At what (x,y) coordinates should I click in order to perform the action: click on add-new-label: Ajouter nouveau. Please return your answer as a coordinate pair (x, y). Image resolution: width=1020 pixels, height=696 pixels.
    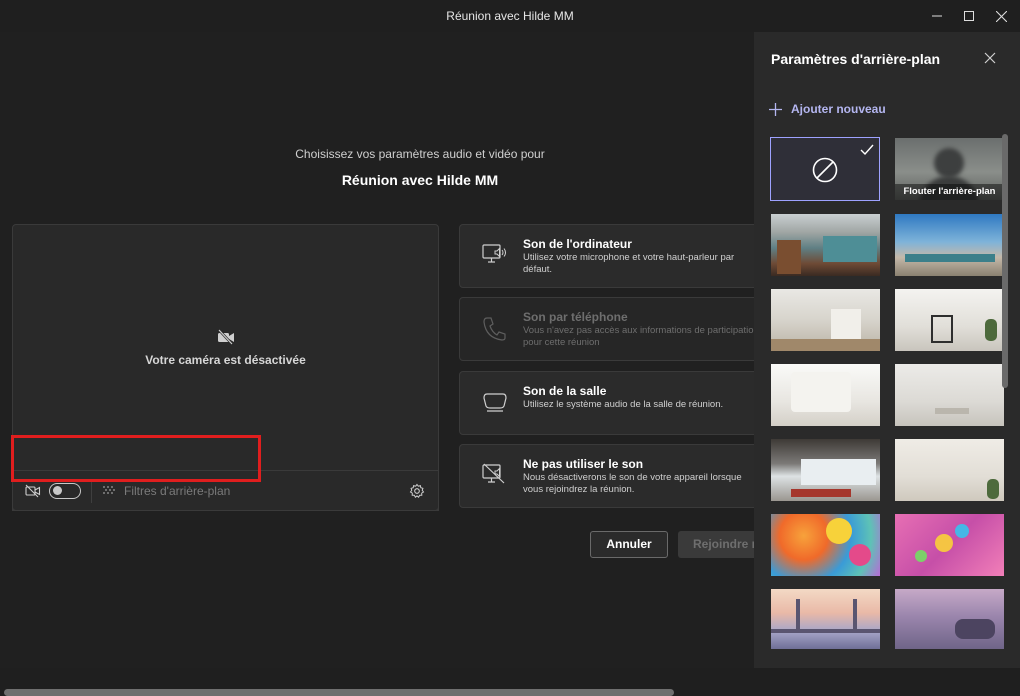
    Looking at the image, I should click on (838, 109).